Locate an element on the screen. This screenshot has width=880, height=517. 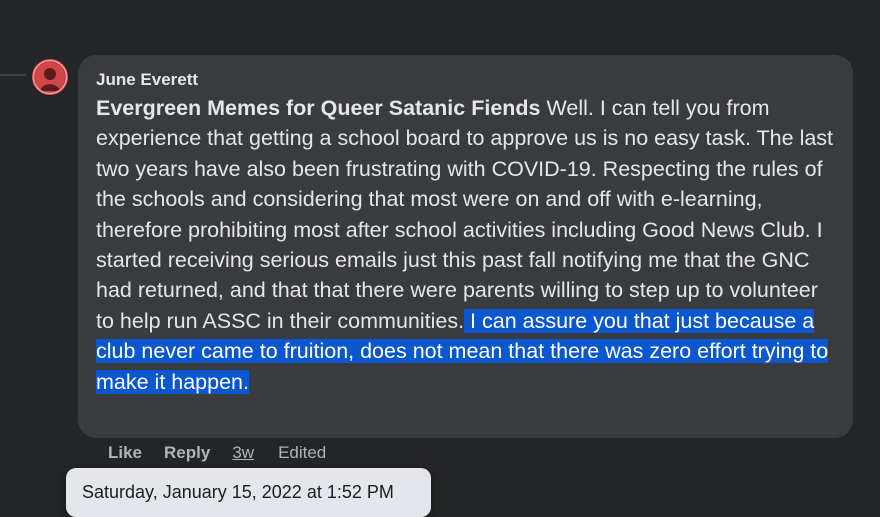
thread-connector-line is located at coordinates (13, 75).